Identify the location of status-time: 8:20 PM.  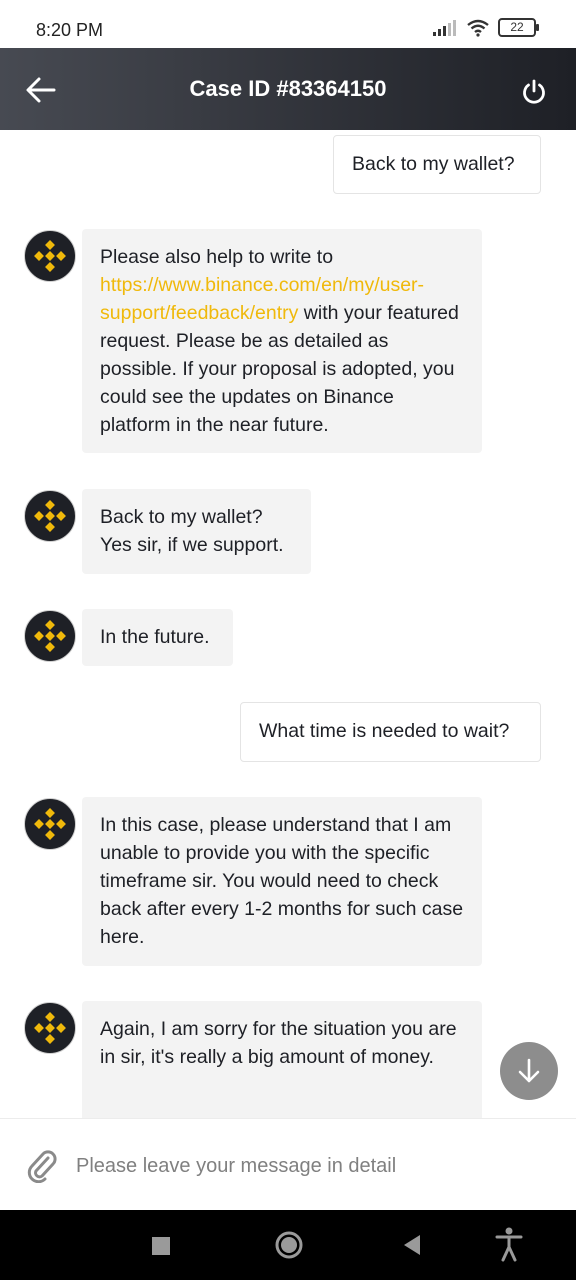
(70, 30).